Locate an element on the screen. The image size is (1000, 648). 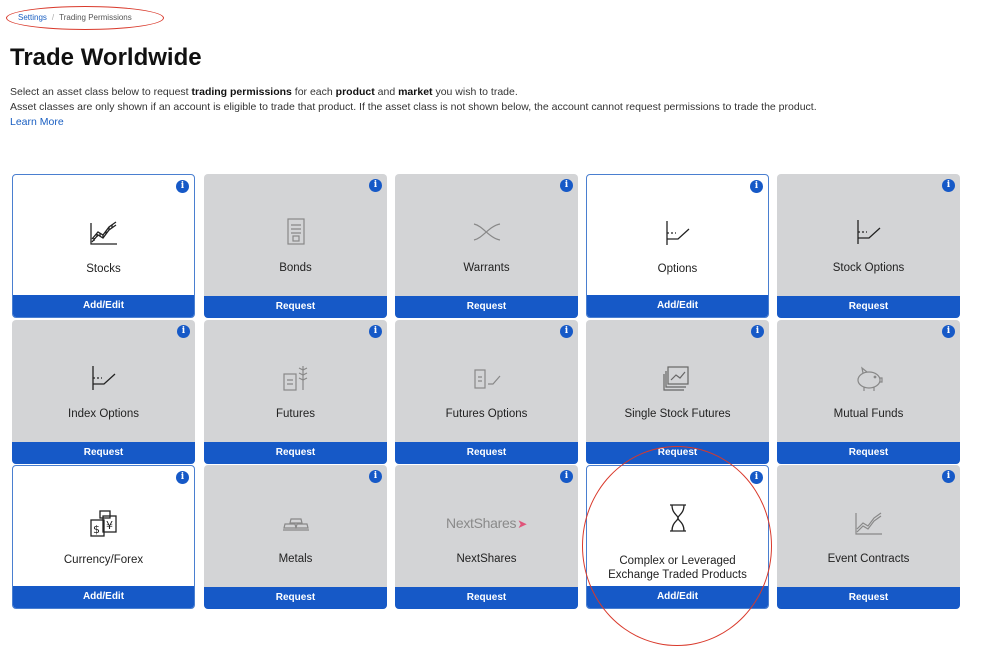
gold-bars-icon is located at coordinates (295, 523).